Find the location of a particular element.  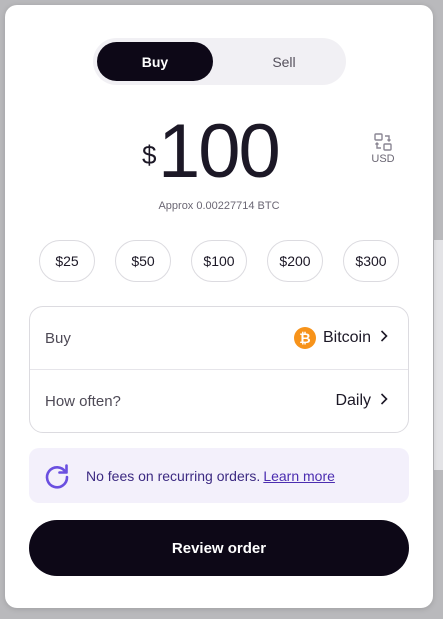

approx-crypto-amount: Approx 0.00227714 BTC is located at coordinates (219, 206).